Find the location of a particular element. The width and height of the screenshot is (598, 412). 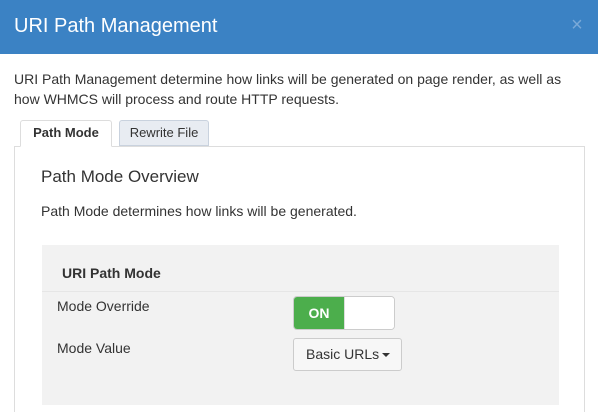

tab-path-mode: Path Mode is located at coordinates (66, 133).